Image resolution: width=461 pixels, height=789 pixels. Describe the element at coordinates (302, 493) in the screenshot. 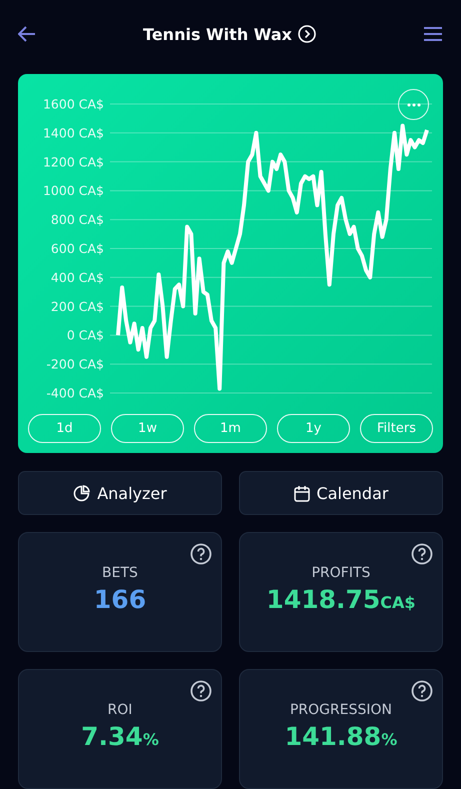

I see `calendar-icon` at that location.